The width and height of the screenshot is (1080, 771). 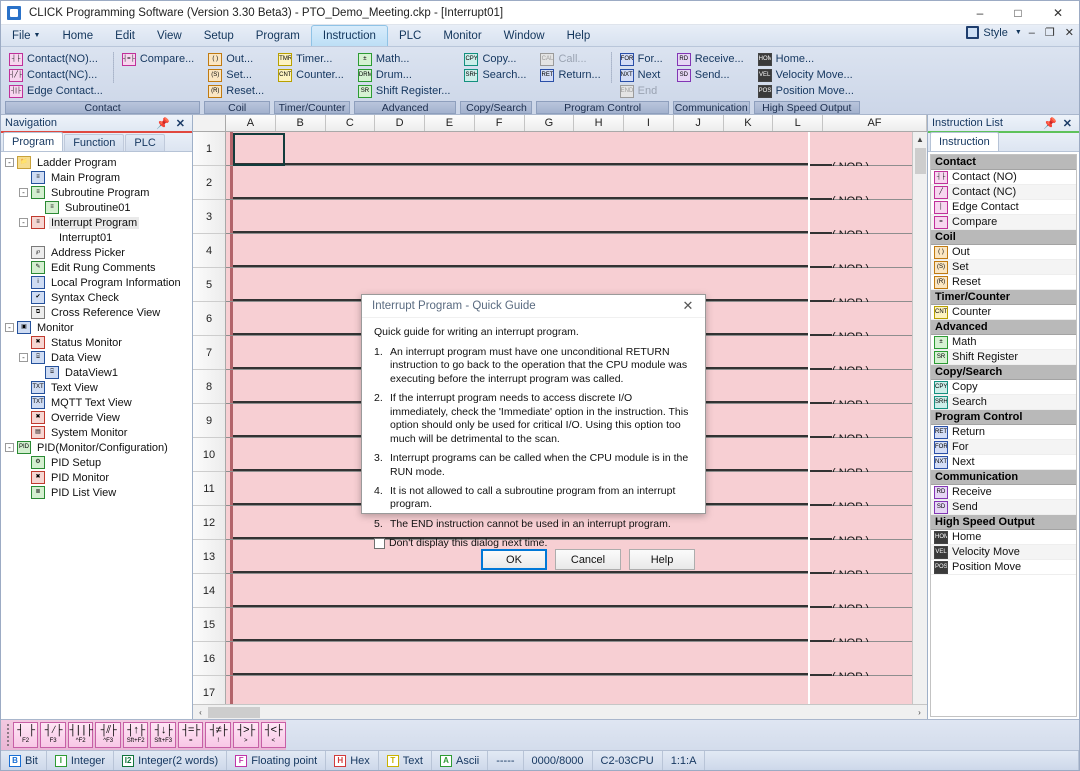 What do you see at coordinates (277, 760) in the screenshot?
I see `status-type-floating-point: F Floating point` at bounding box center [277, 760].